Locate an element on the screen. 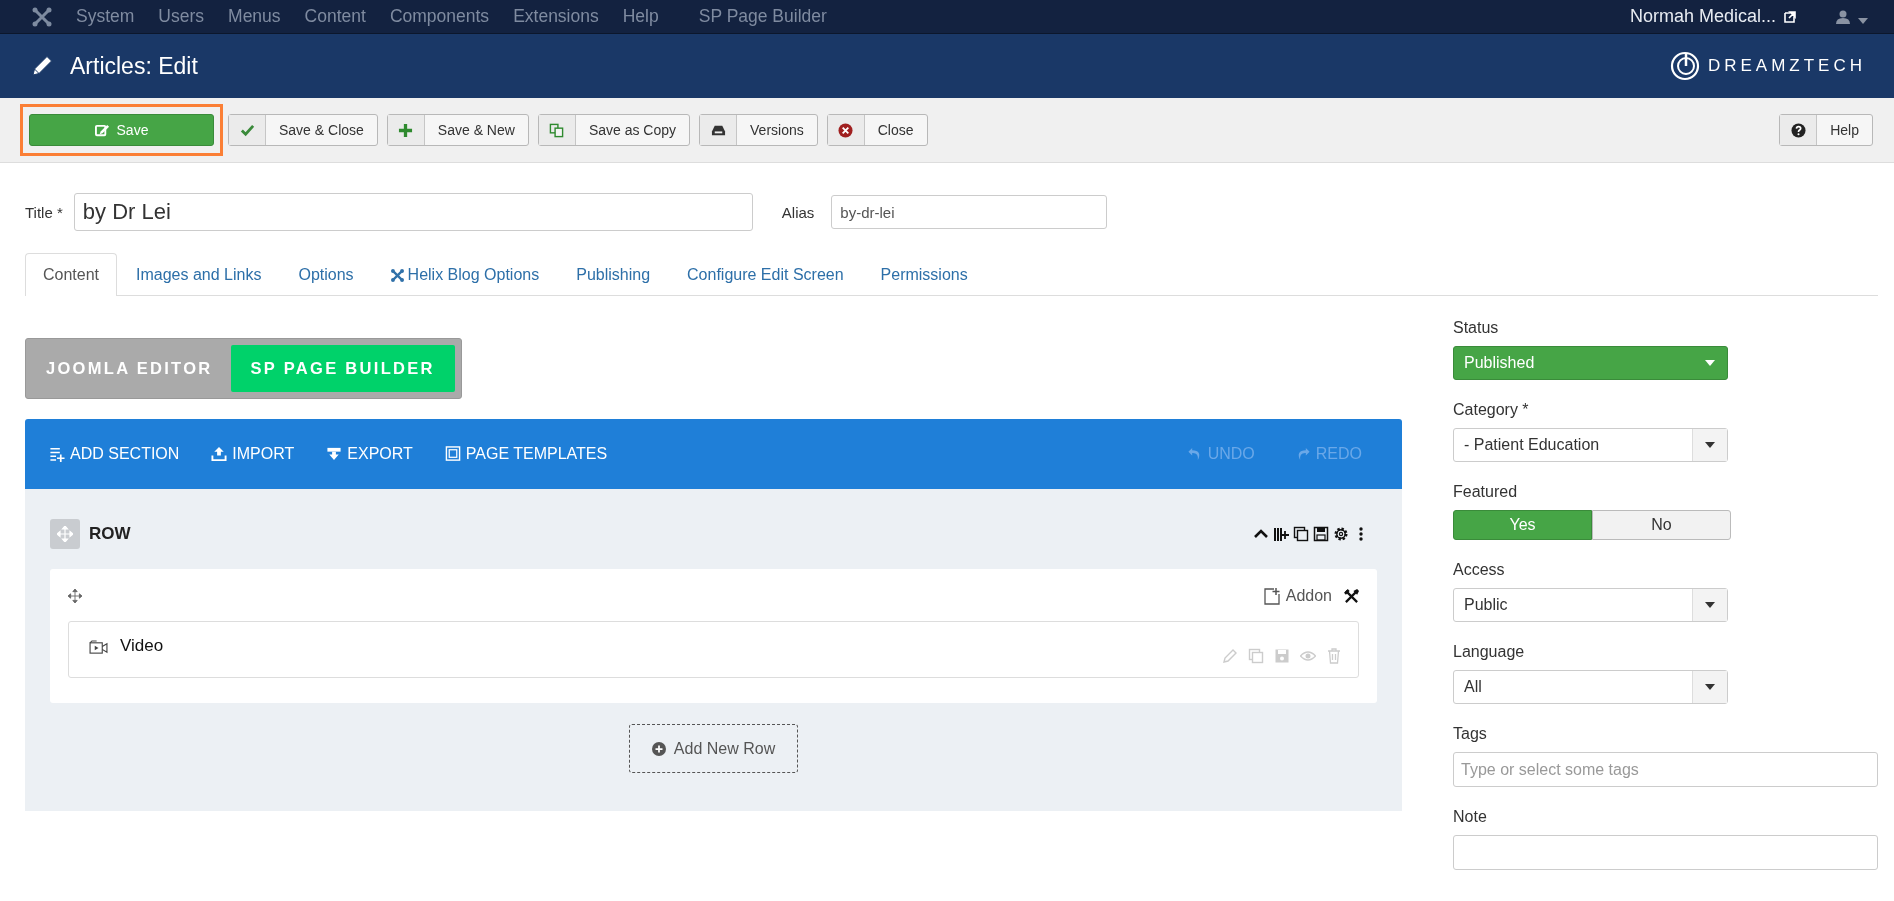 The width and height of the screenshot is (1894, 901). close-icon is located at coordinates (846, 130).